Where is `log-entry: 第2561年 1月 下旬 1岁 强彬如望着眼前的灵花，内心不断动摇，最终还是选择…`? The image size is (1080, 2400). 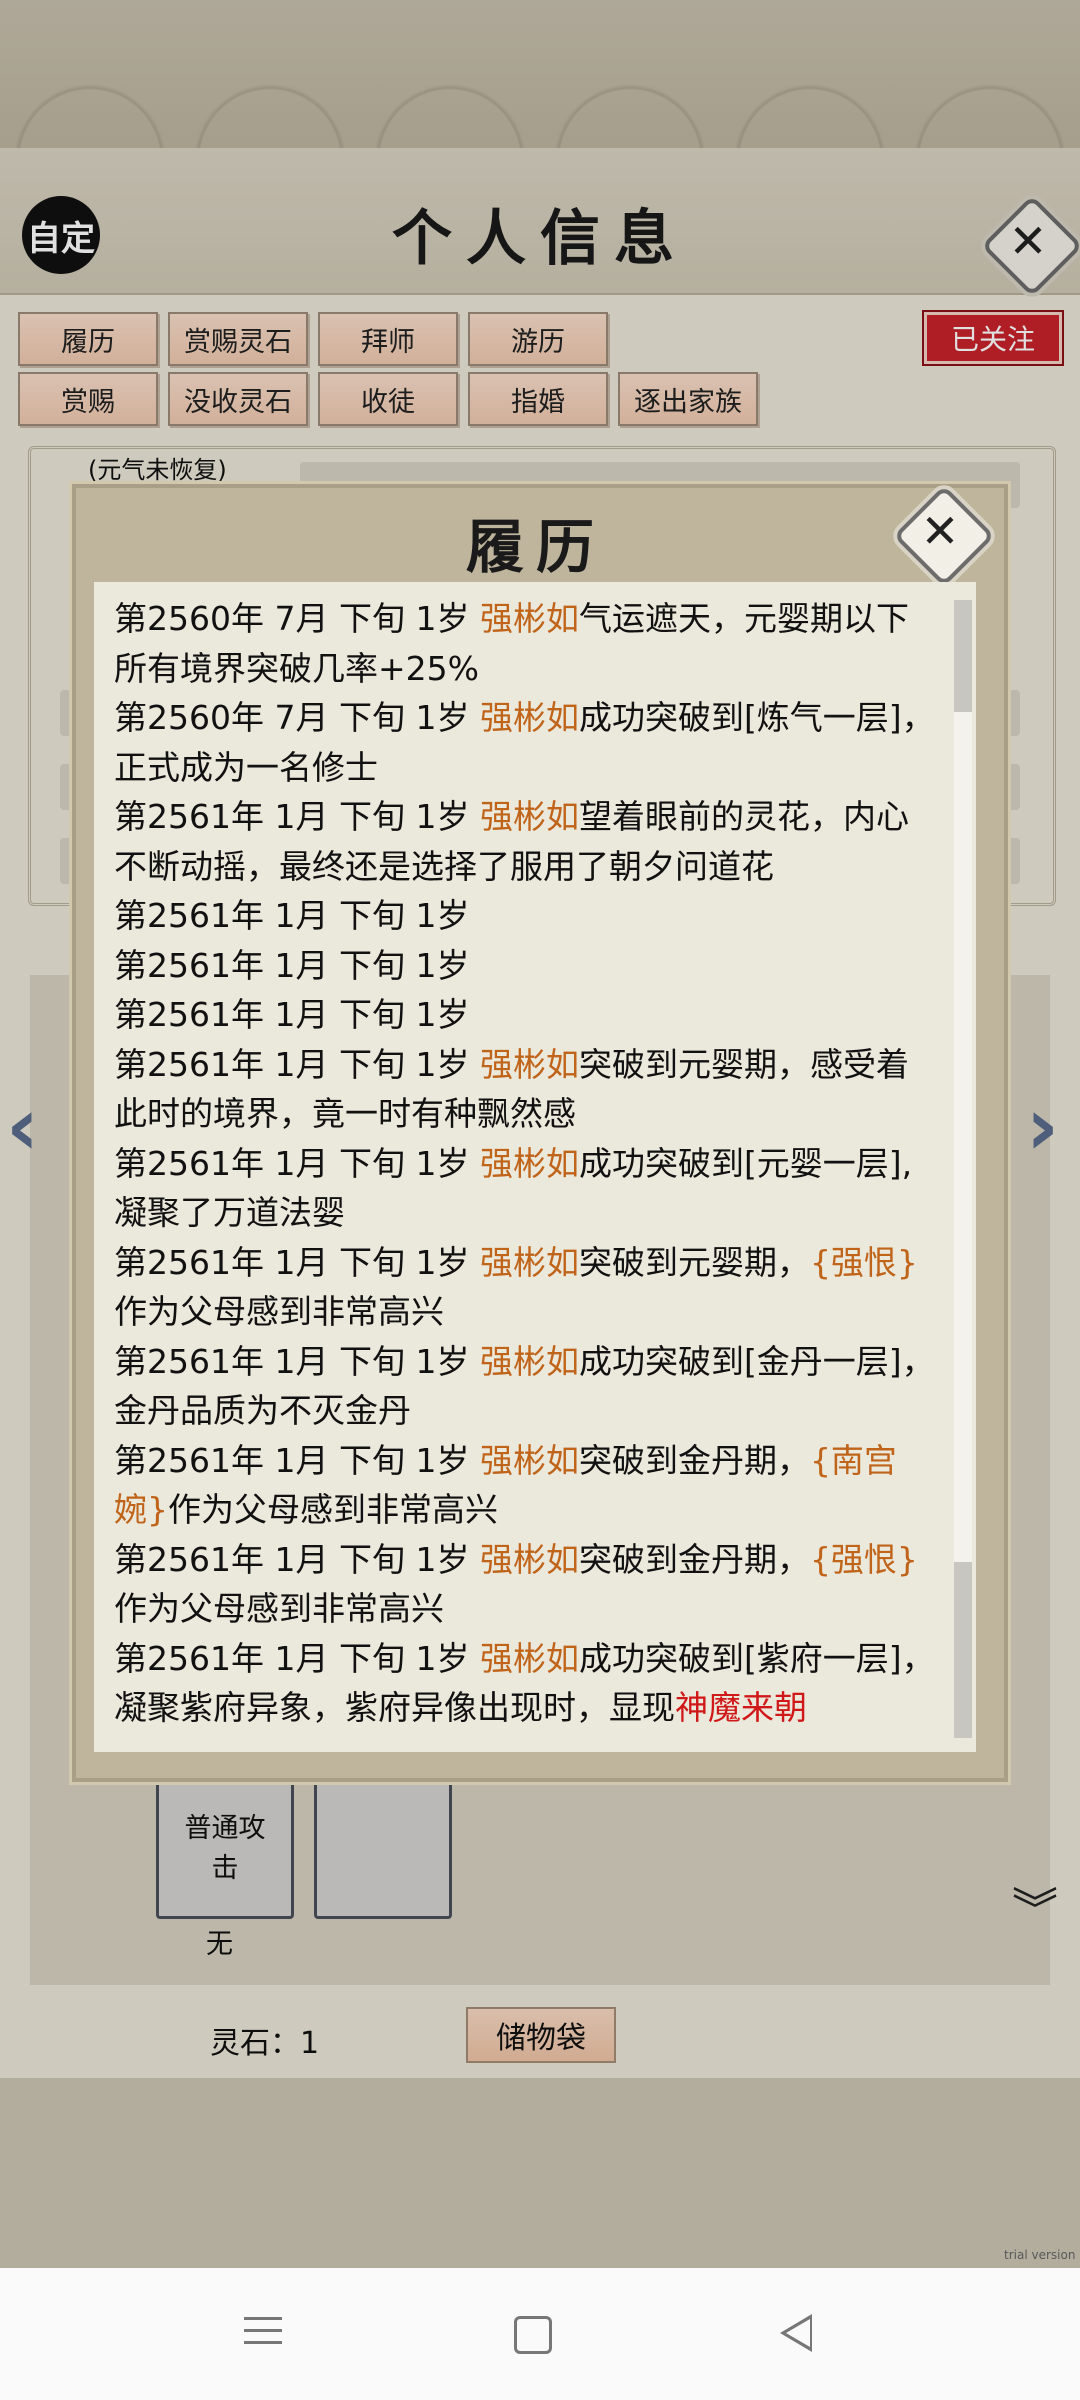 log-entry: 第2561年 1月 下旬 1岁 强彬如望着眼前的灵花，内心不断动摇，最终还是选择… is located at coordinates (527, 841).